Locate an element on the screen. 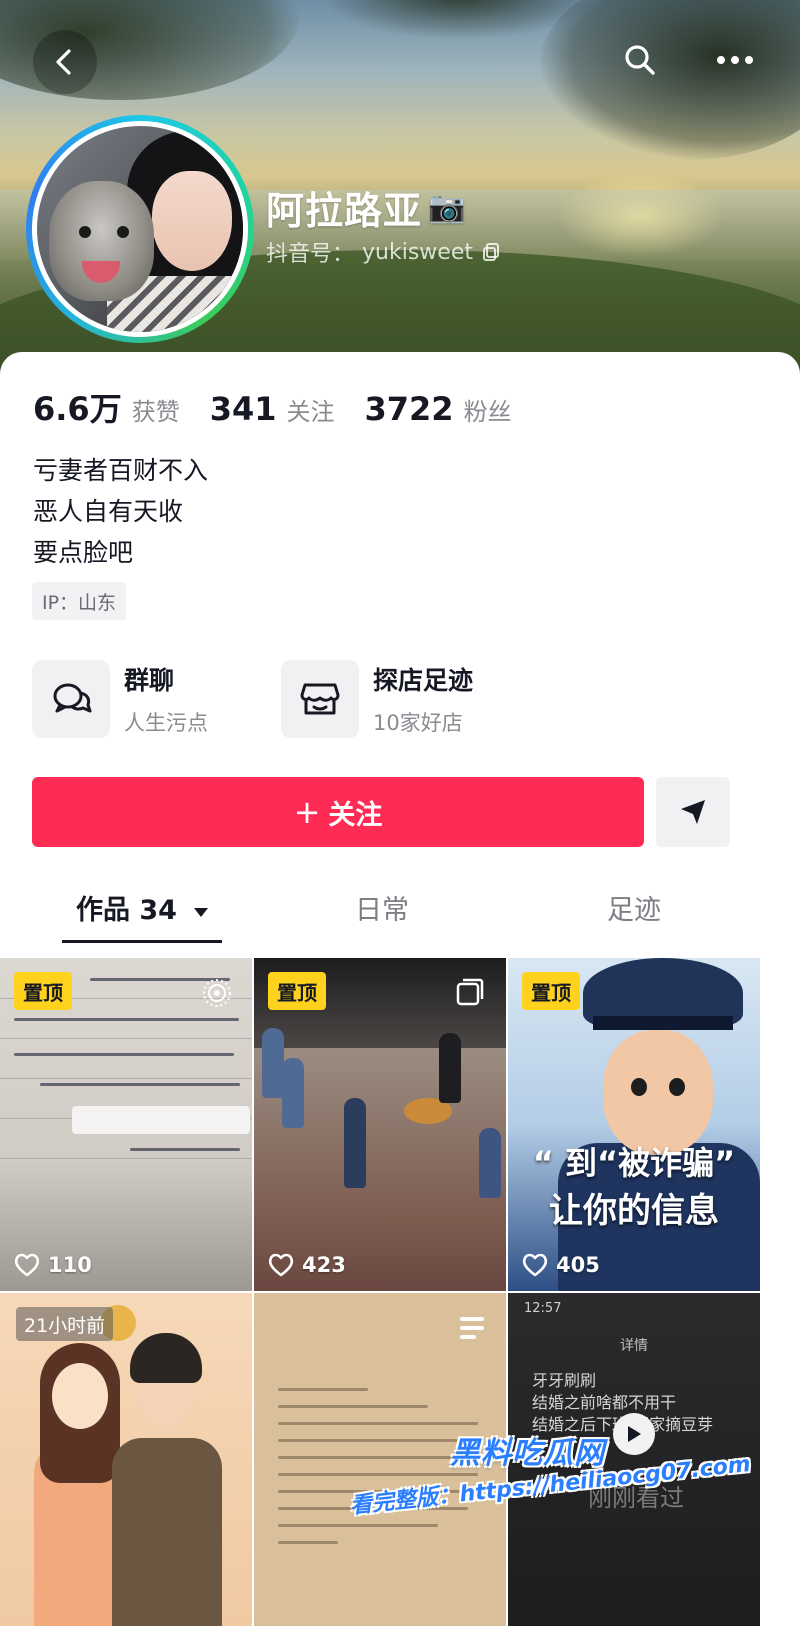 The image size is (800, 1651). search-icon is located at coordinates (640, 60).